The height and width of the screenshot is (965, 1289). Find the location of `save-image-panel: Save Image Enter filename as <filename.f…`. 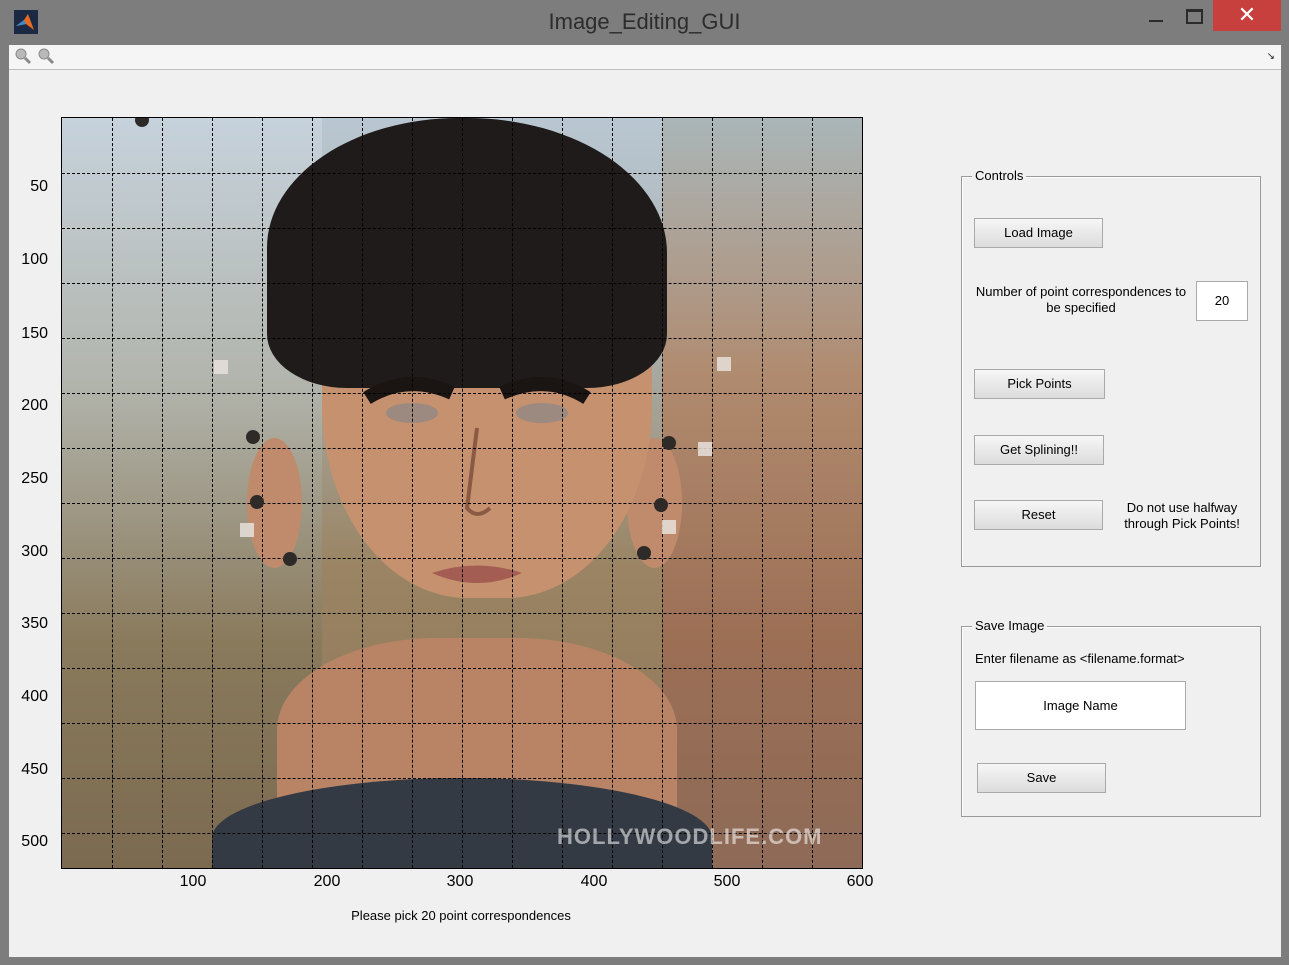

save-image-panel: Save Image Enter filename as <filename.f… is located at coordinates (1111, 717).